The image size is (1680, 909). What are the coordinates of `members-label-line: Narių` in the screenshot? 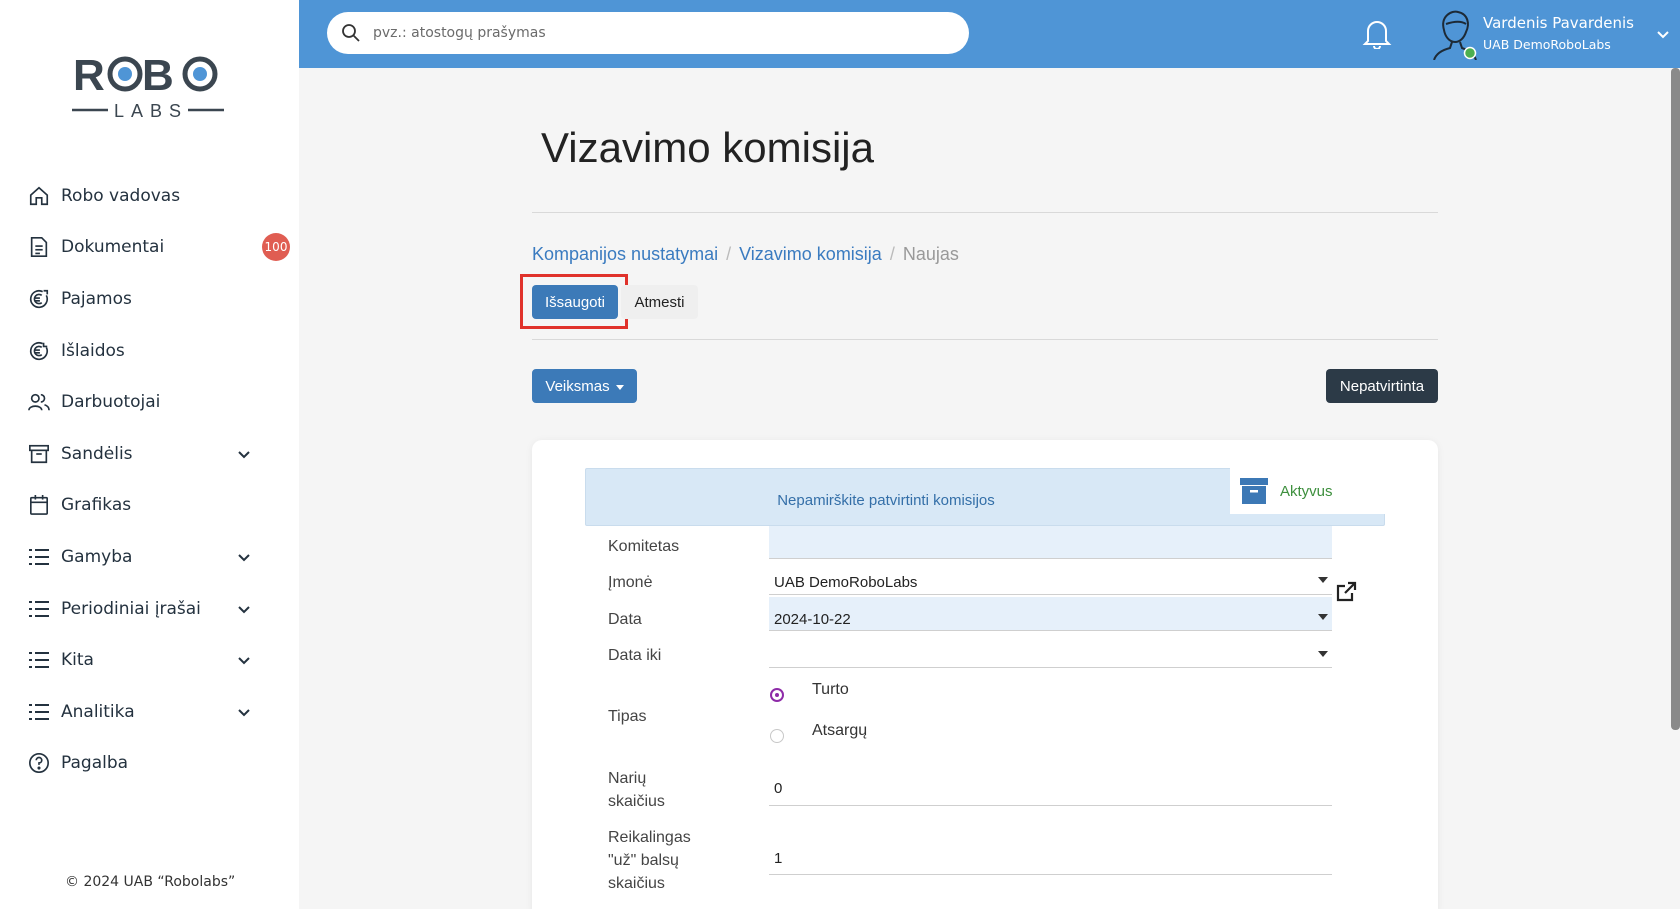 It's located at (627, 778).